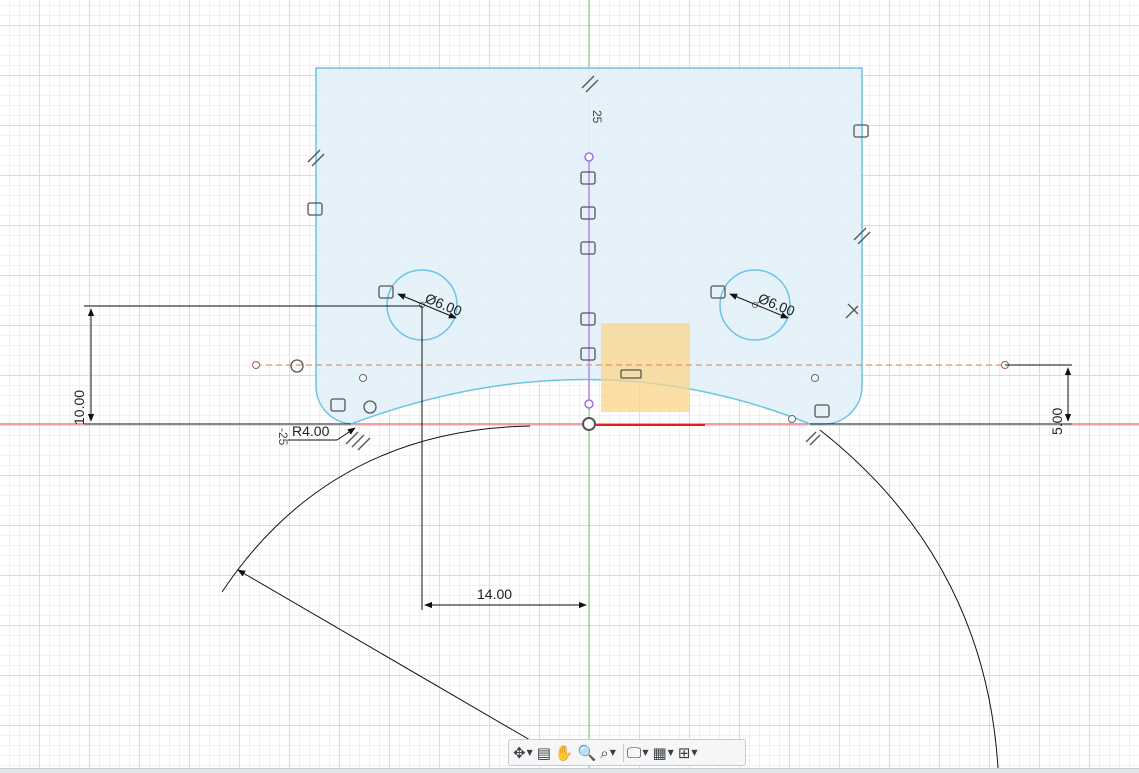 This screenshot has height=773, width=1139. What do you see at coordinates (684, 752) in the screenshot?
I see `viewports-icon: ⊞` at bounding box center [684, 752].